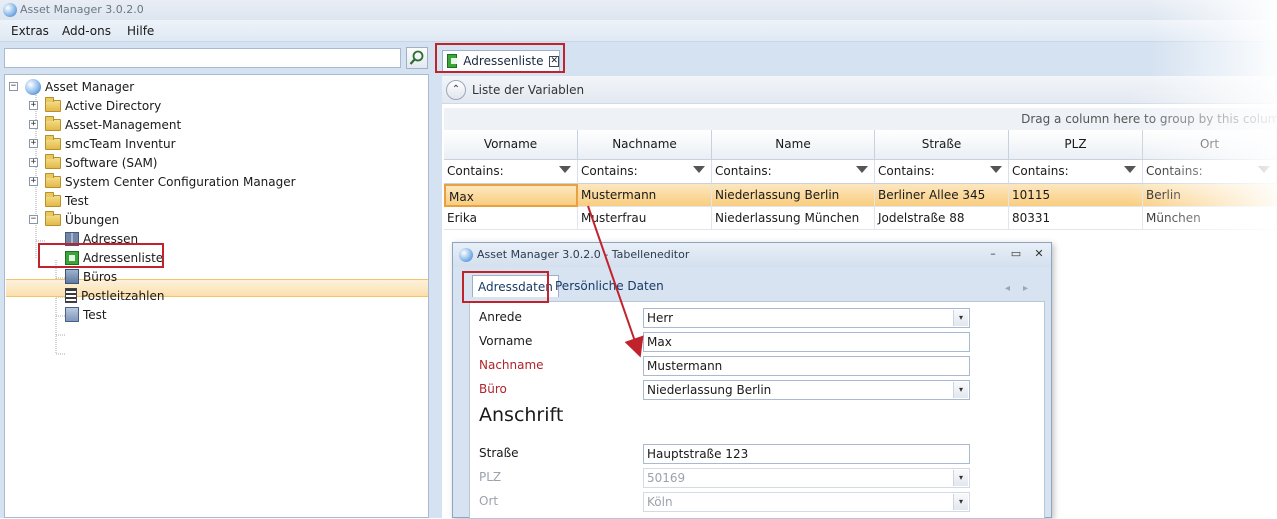  I want to click on tree-node-software-sam: + Software (SAM), so click(93, 162).